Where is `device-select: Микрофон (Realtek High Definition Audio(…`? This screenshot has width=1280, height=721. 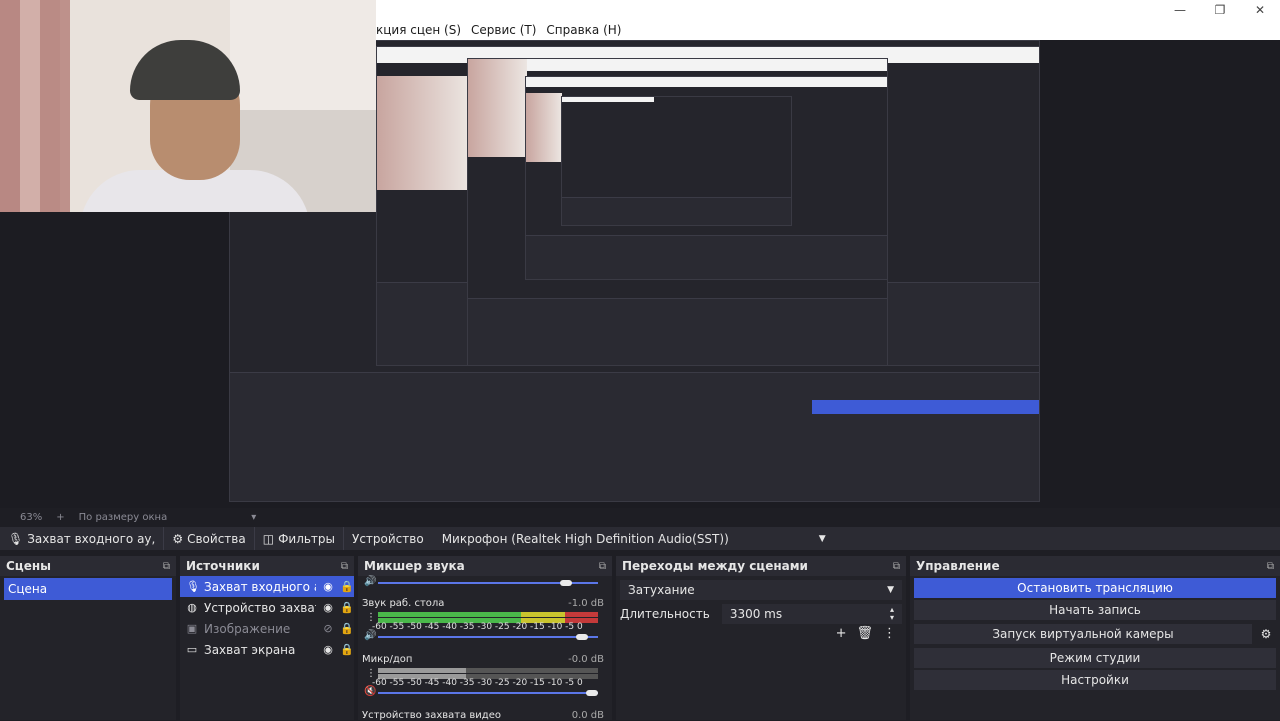
device-select: Микрофон (Realtek High Definition Audio(… is located at coordinates (633, 538).